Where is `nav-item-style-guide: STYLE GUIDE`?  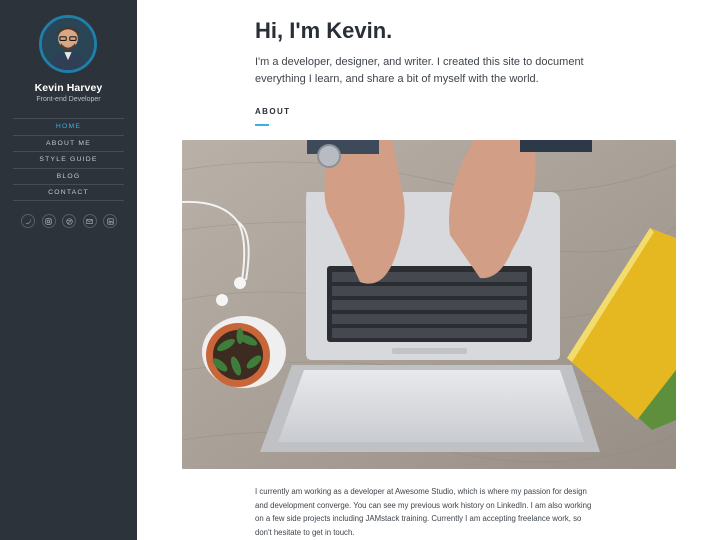
nav-item-style-guide: STYLE GUIDE is located at coordinates (68, 159).